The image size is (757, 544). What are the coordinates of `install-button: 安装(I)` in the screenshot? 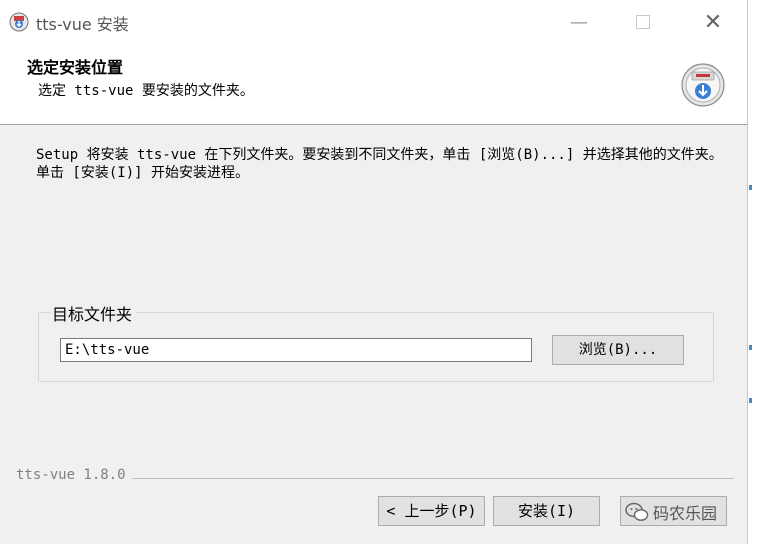 It's located at (546, 511).